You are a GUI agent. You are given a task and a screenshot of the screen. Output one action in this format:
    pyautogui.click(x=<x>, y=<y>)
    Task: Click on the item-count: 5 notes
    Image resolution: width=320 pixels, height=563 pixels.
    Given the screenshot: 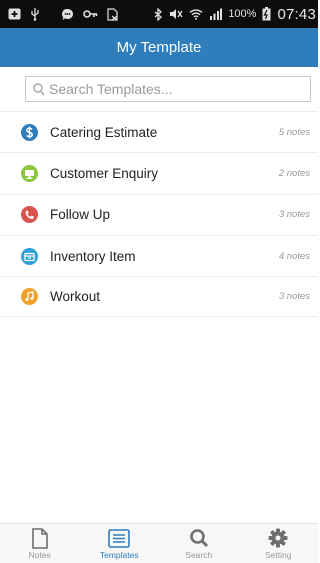 What is the action you would take?
    pyautogui.click(x=294, y=132)
    